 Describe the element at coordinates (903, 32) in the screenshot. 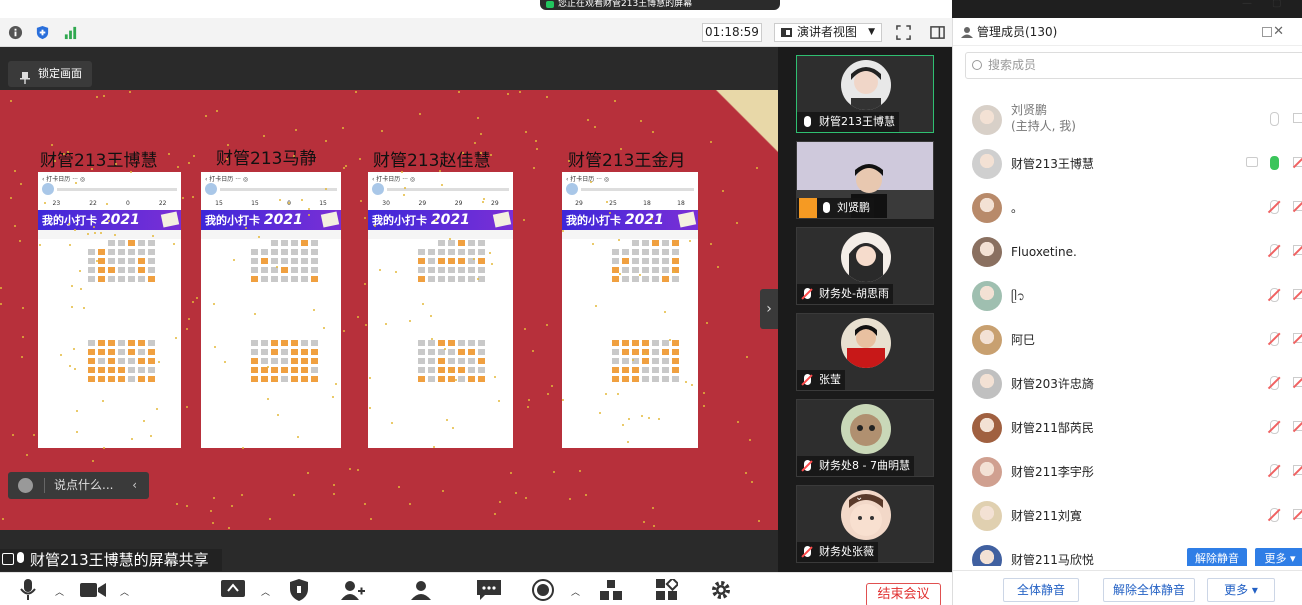

I see `fullscreen-icon` at that location.